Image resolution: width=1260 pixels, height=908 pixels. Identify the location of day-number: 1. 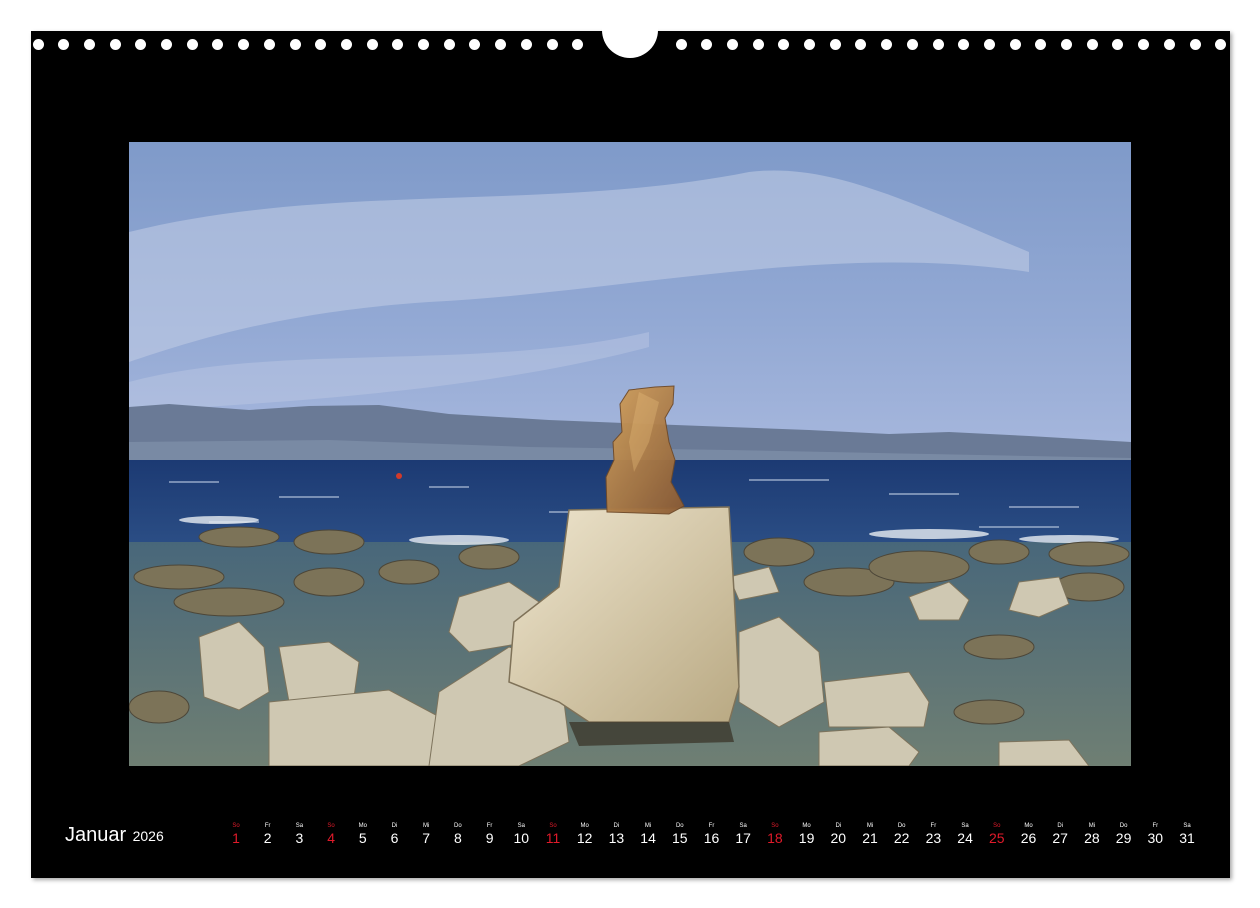
(236, 838).